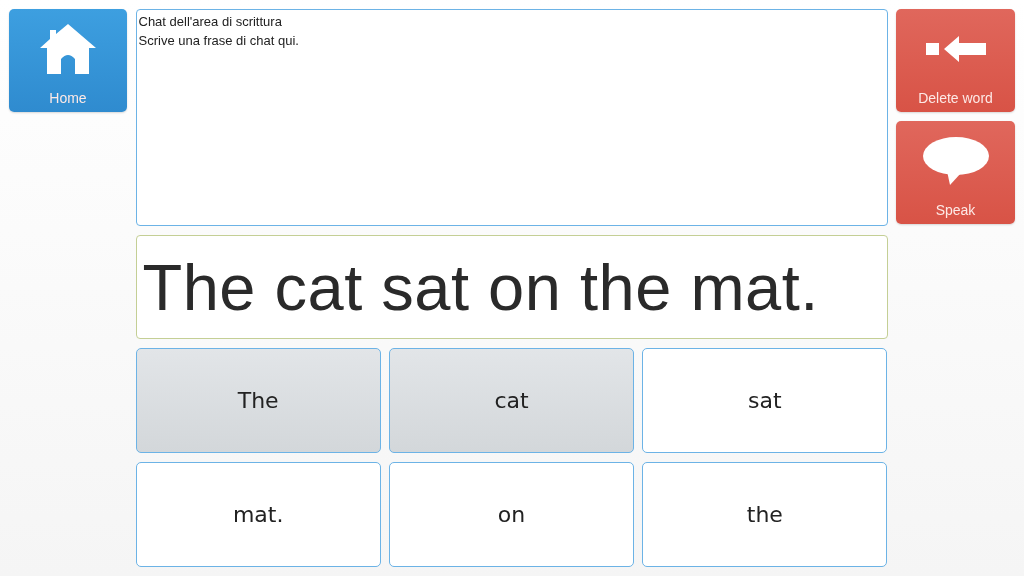 This screenshot has height=576, width=1024. Describe the element at coordinates (765, 400) in the screenshot. I see `word-button: sat` at that location.